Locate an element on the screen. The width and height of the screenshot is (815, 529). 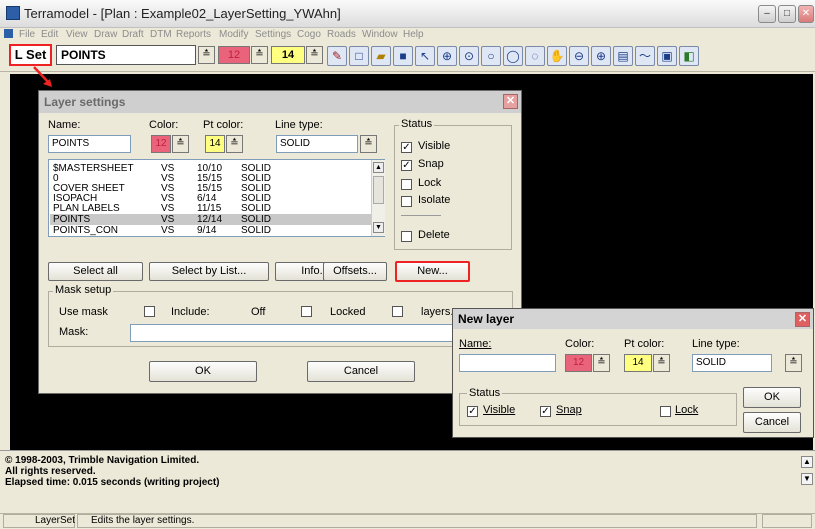
new-file-icon: □ is located at coordinates (359, 56).